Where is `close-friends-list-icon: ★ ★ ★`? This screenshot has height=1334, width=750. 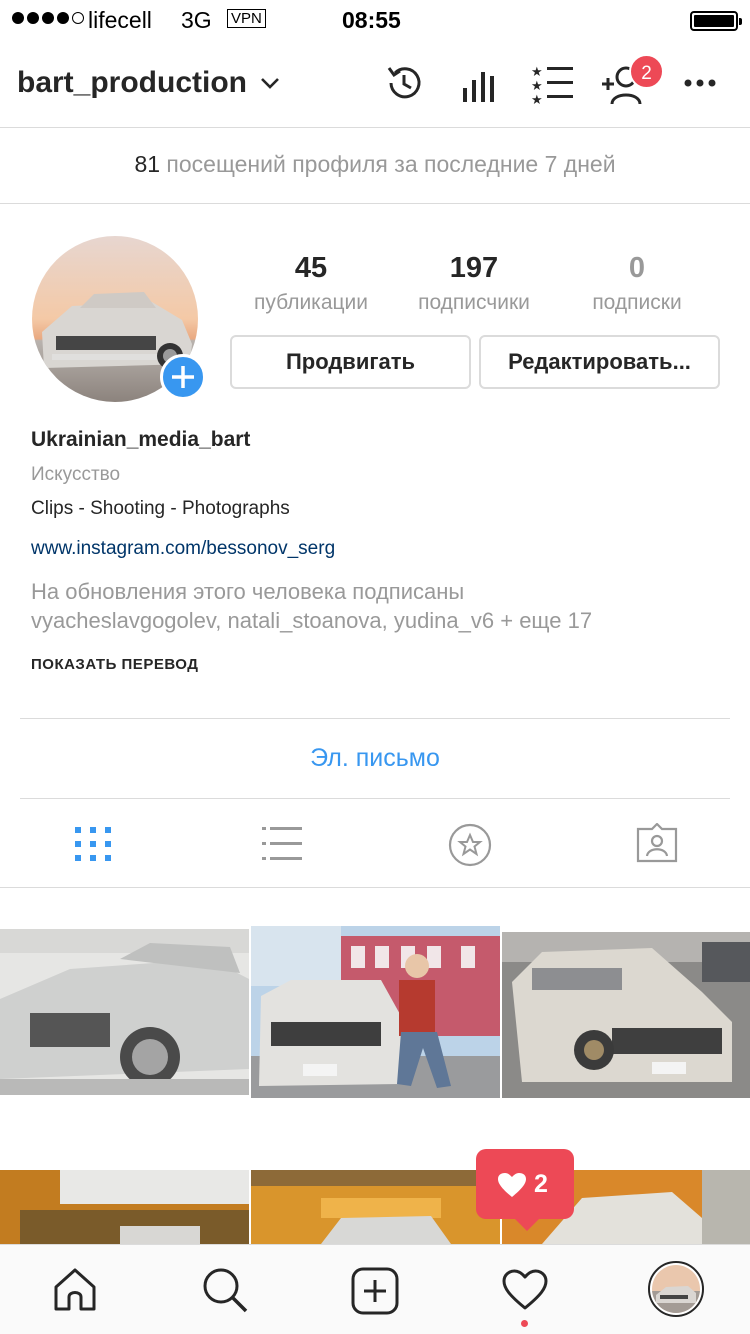
close-friends-list-icon: ★ ★ ★ is located at coordinates (553, 83).